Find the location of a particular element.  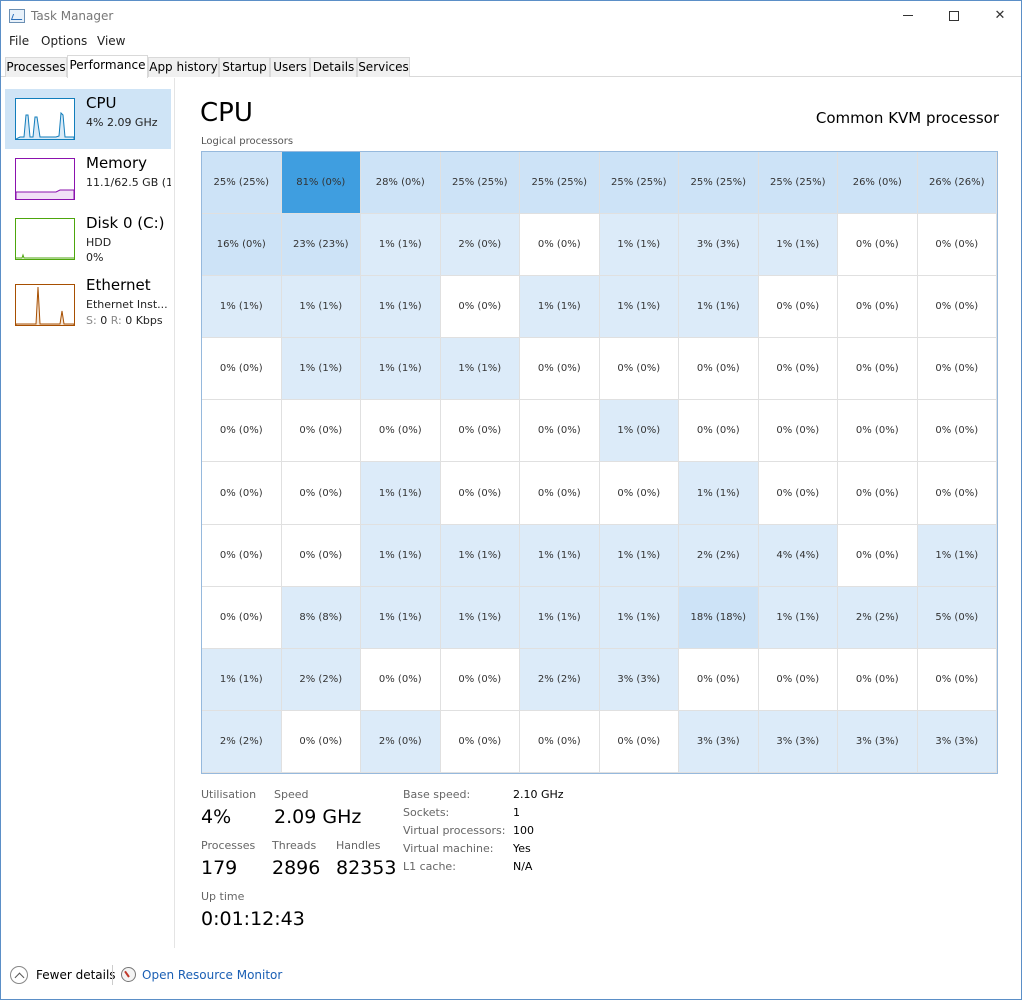

logical-processor-cell: 1% (0%) is located at coordinates (639, 431).